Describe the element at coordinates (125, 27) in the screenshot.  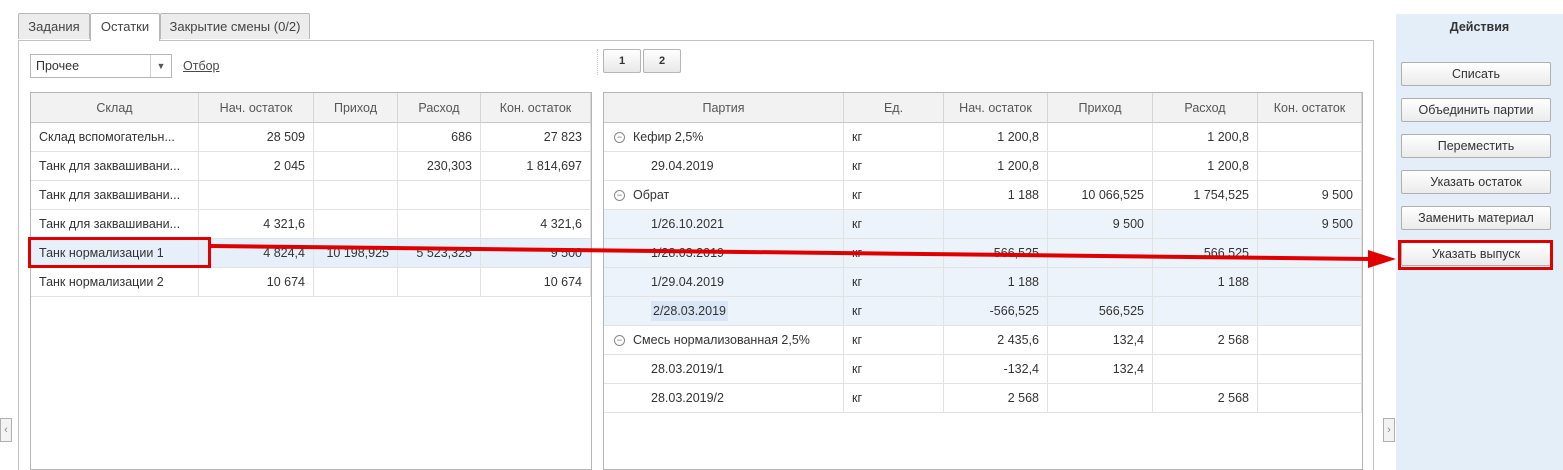
I see `tab-balances: Остатки` at that location.